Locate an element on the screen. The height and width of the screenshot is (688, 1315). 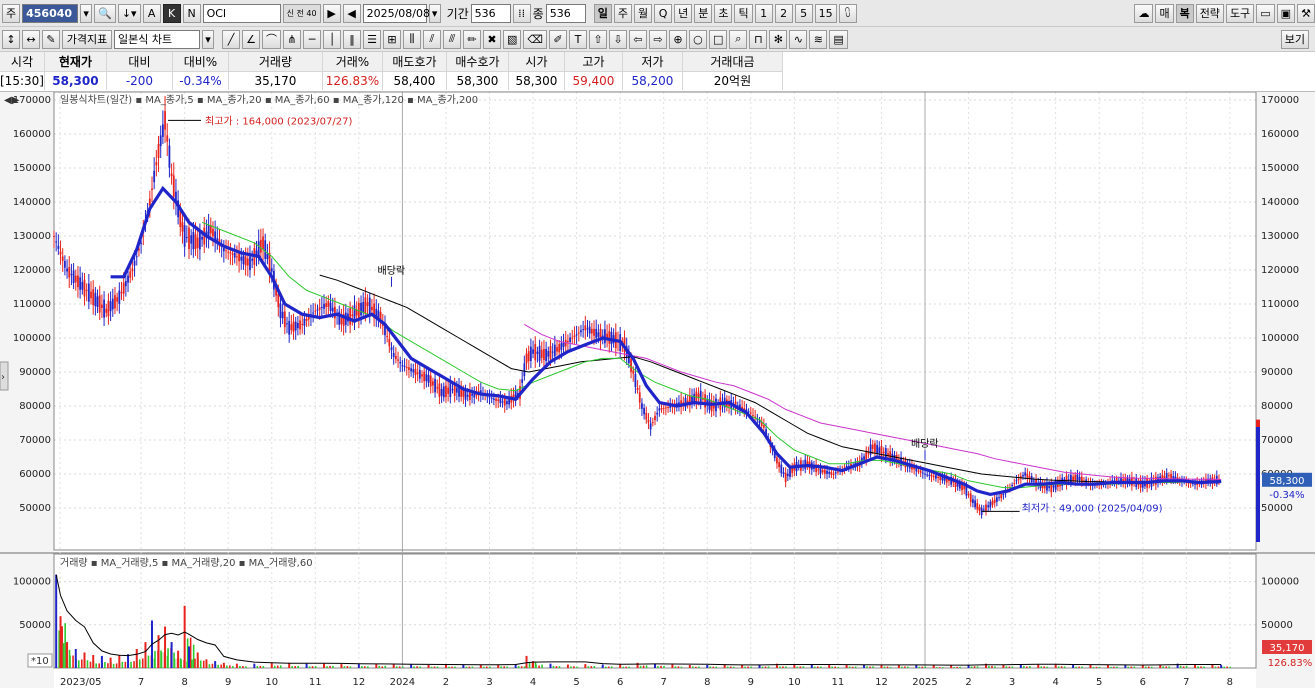
stock-name-field: OCI is located at coordinates (241, 13).